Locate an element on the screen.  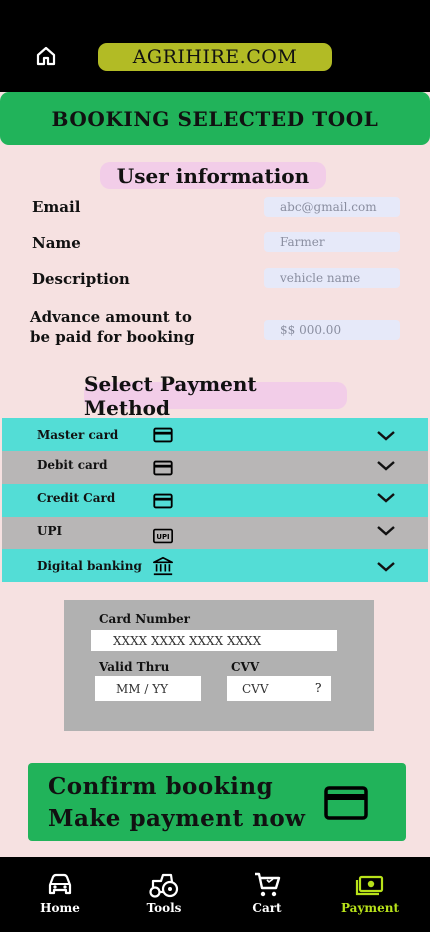
payment-option-digital-banking: Digital banking is located at coordinates (215, 565).